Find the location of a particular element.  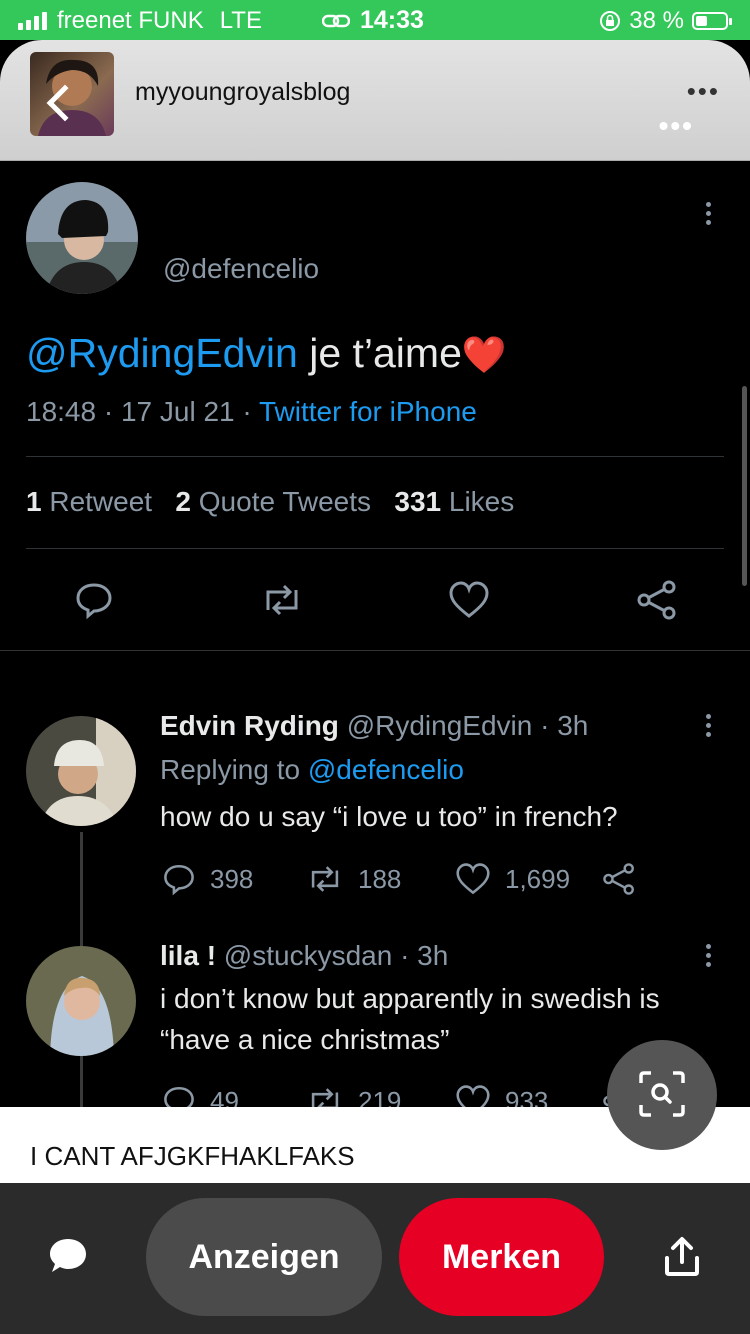

heart-emoji: ❤️ is located at coordinates (484, 354).